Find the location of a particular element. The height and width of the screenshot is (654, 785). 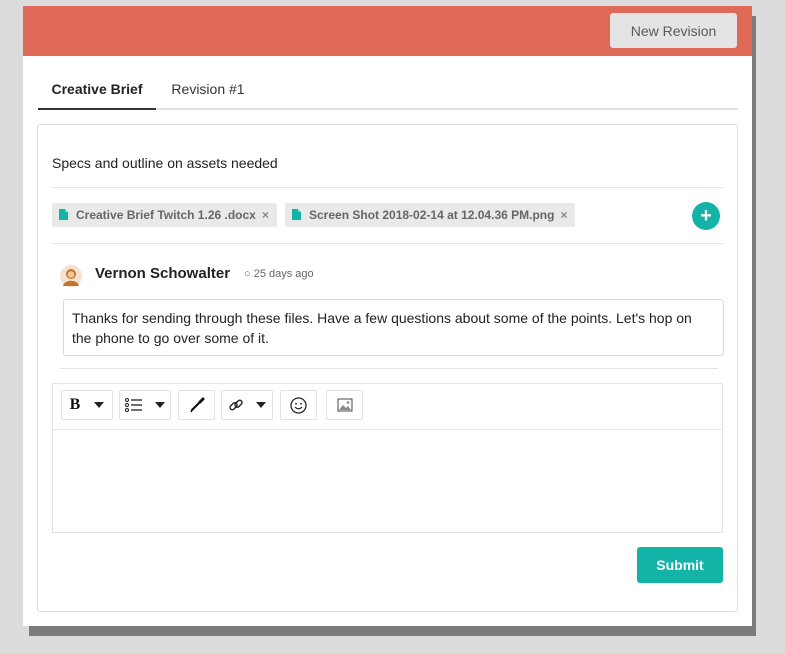

comment-time-text: 25 days ago is located at coordinates (283, 274).